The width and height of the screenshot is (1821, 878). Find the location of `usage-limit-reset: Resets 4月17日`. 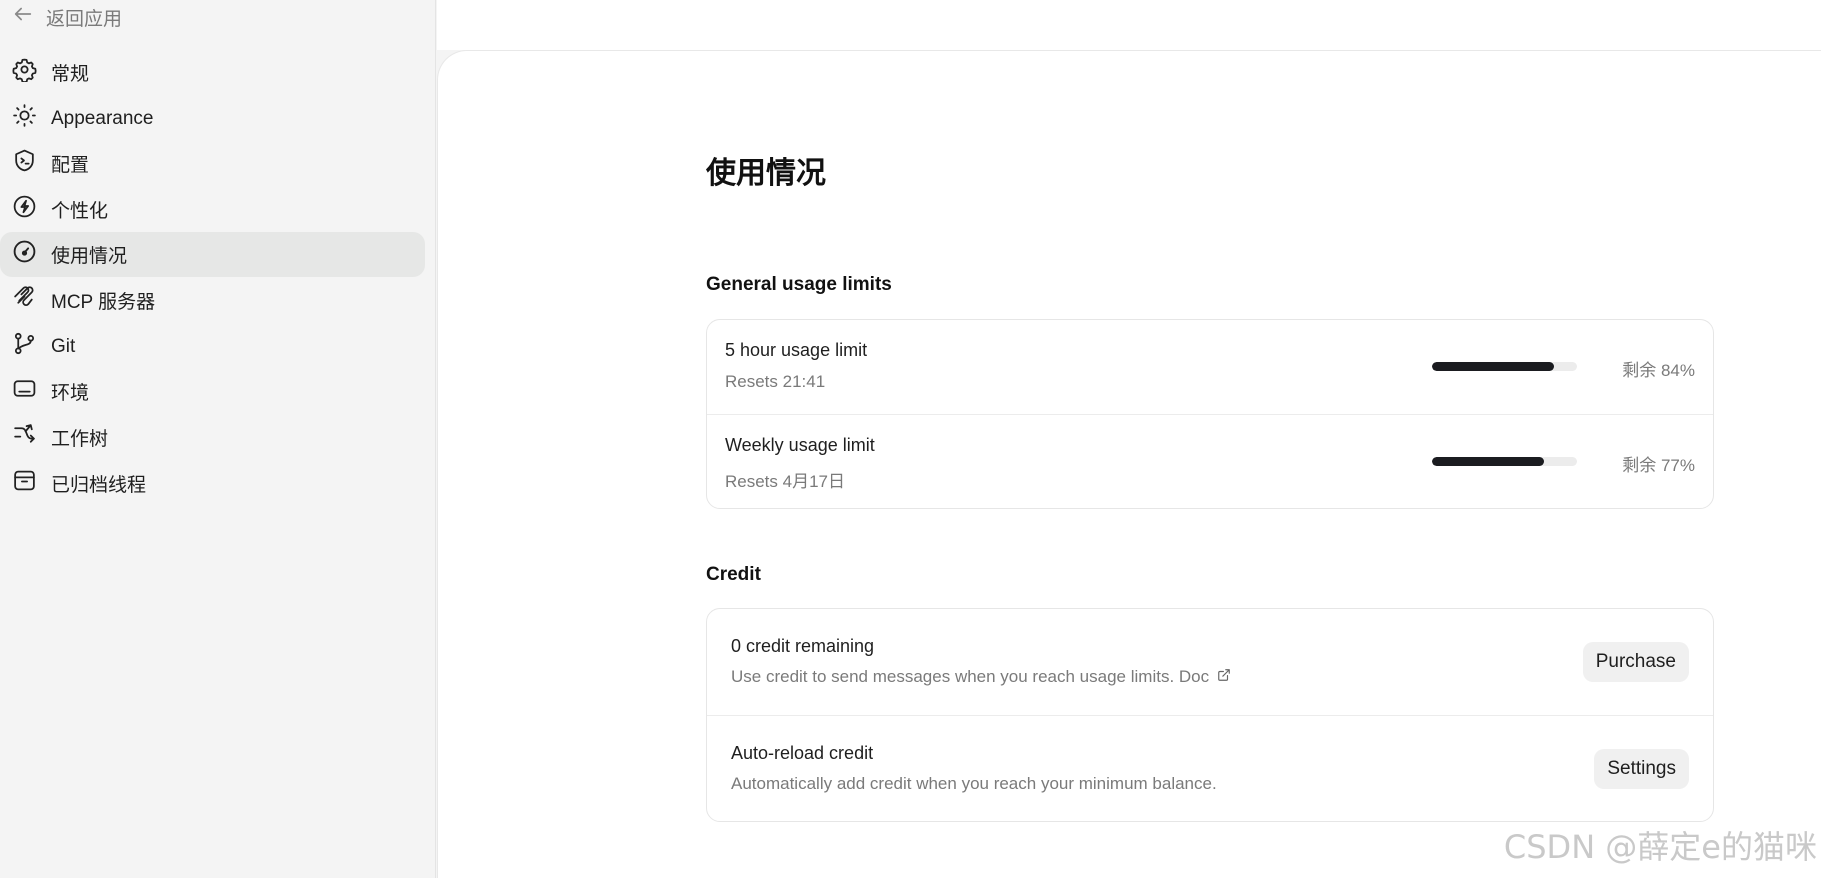

usage-limit-reset: Resets 4月17日 is located at coordinates (785, 481).